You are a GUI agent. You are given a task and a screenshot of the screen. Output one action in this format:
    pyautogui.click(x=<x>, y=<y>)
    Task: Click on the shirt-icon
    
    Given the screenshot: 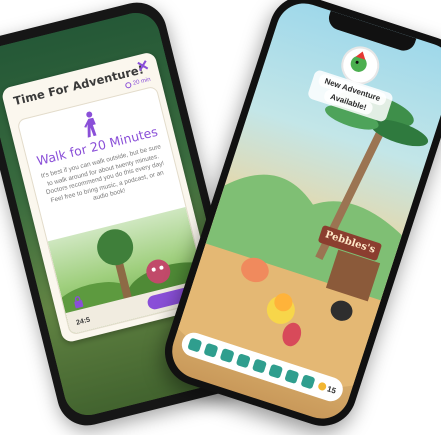 What is the action you would take?
    pyautogui.click(x=259, y=366)
    